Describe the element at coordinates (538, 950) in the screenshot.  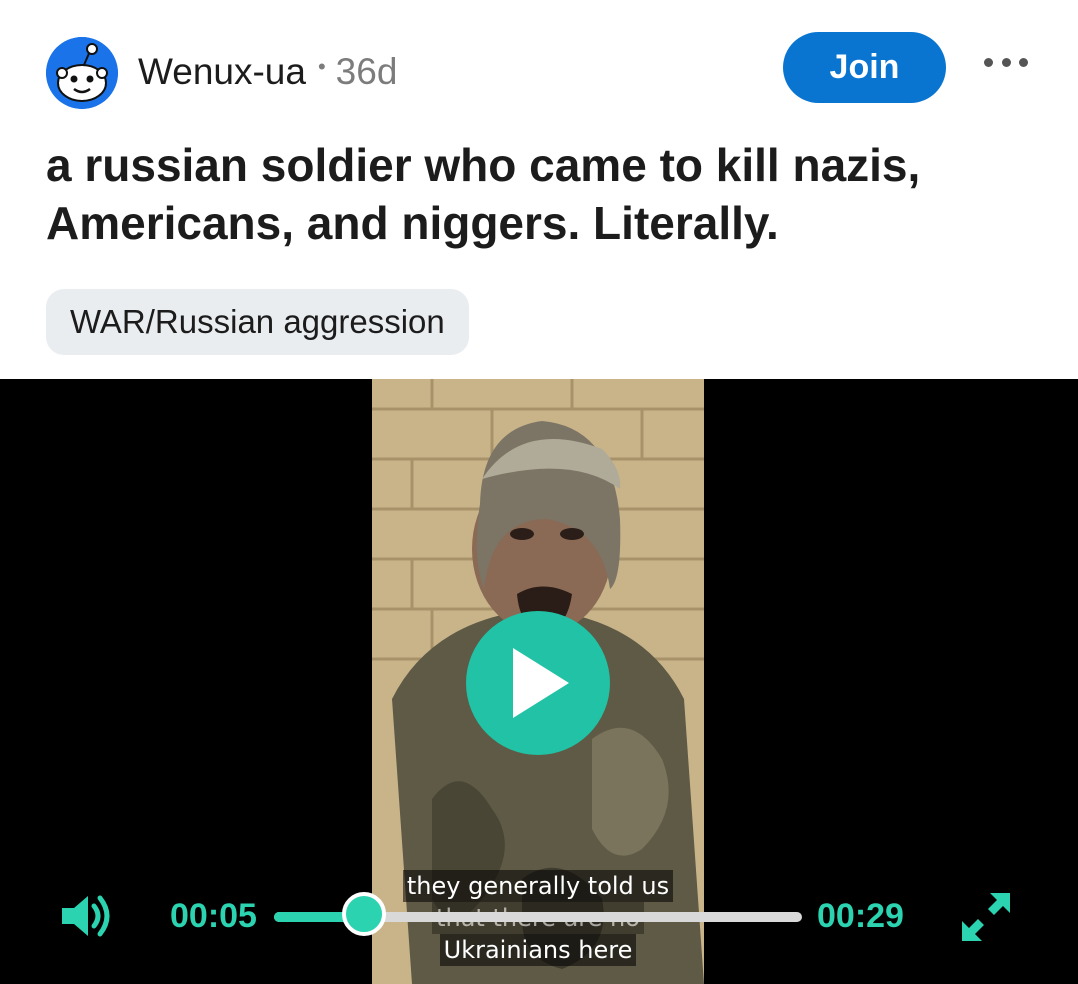
I see `subtitle-line: Ukrainians here` at that location.